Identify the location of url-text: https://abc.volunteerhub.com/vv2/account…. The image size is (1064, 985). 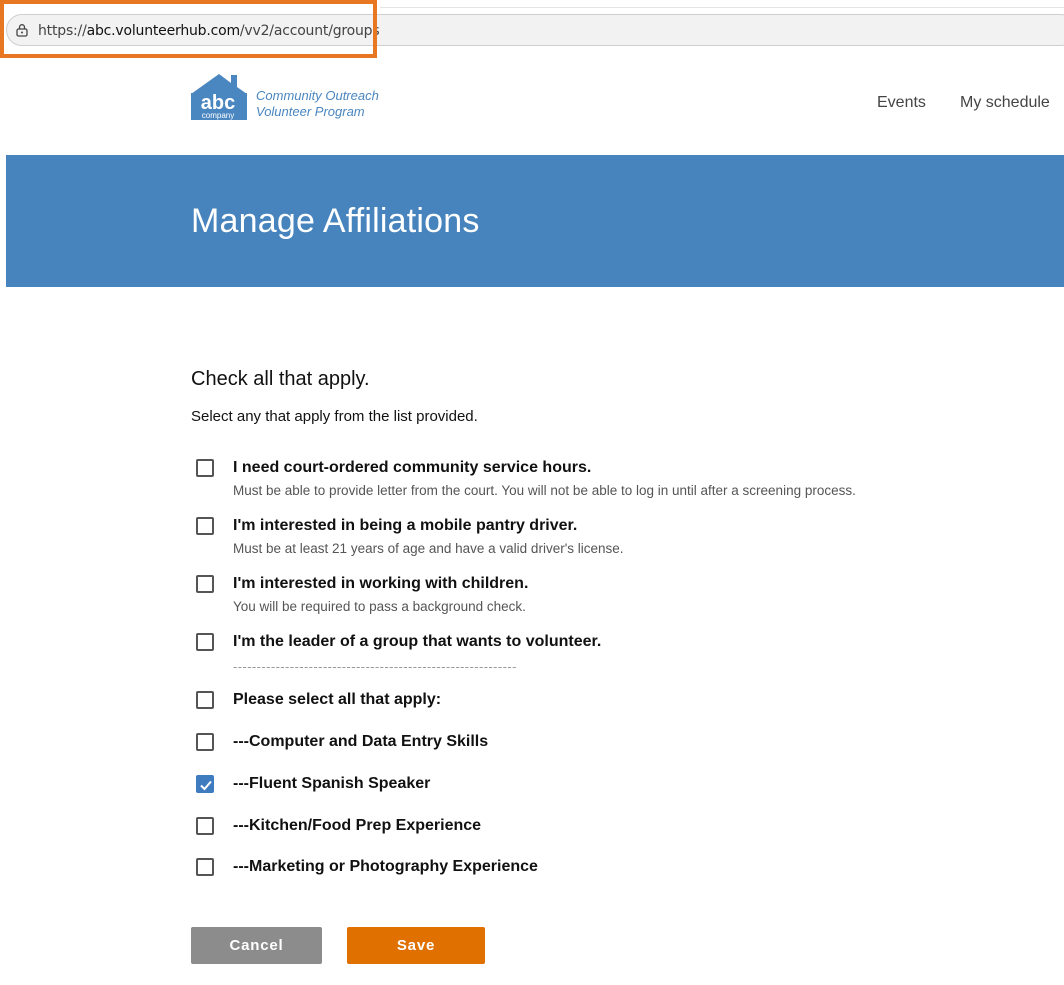
(209, 31).